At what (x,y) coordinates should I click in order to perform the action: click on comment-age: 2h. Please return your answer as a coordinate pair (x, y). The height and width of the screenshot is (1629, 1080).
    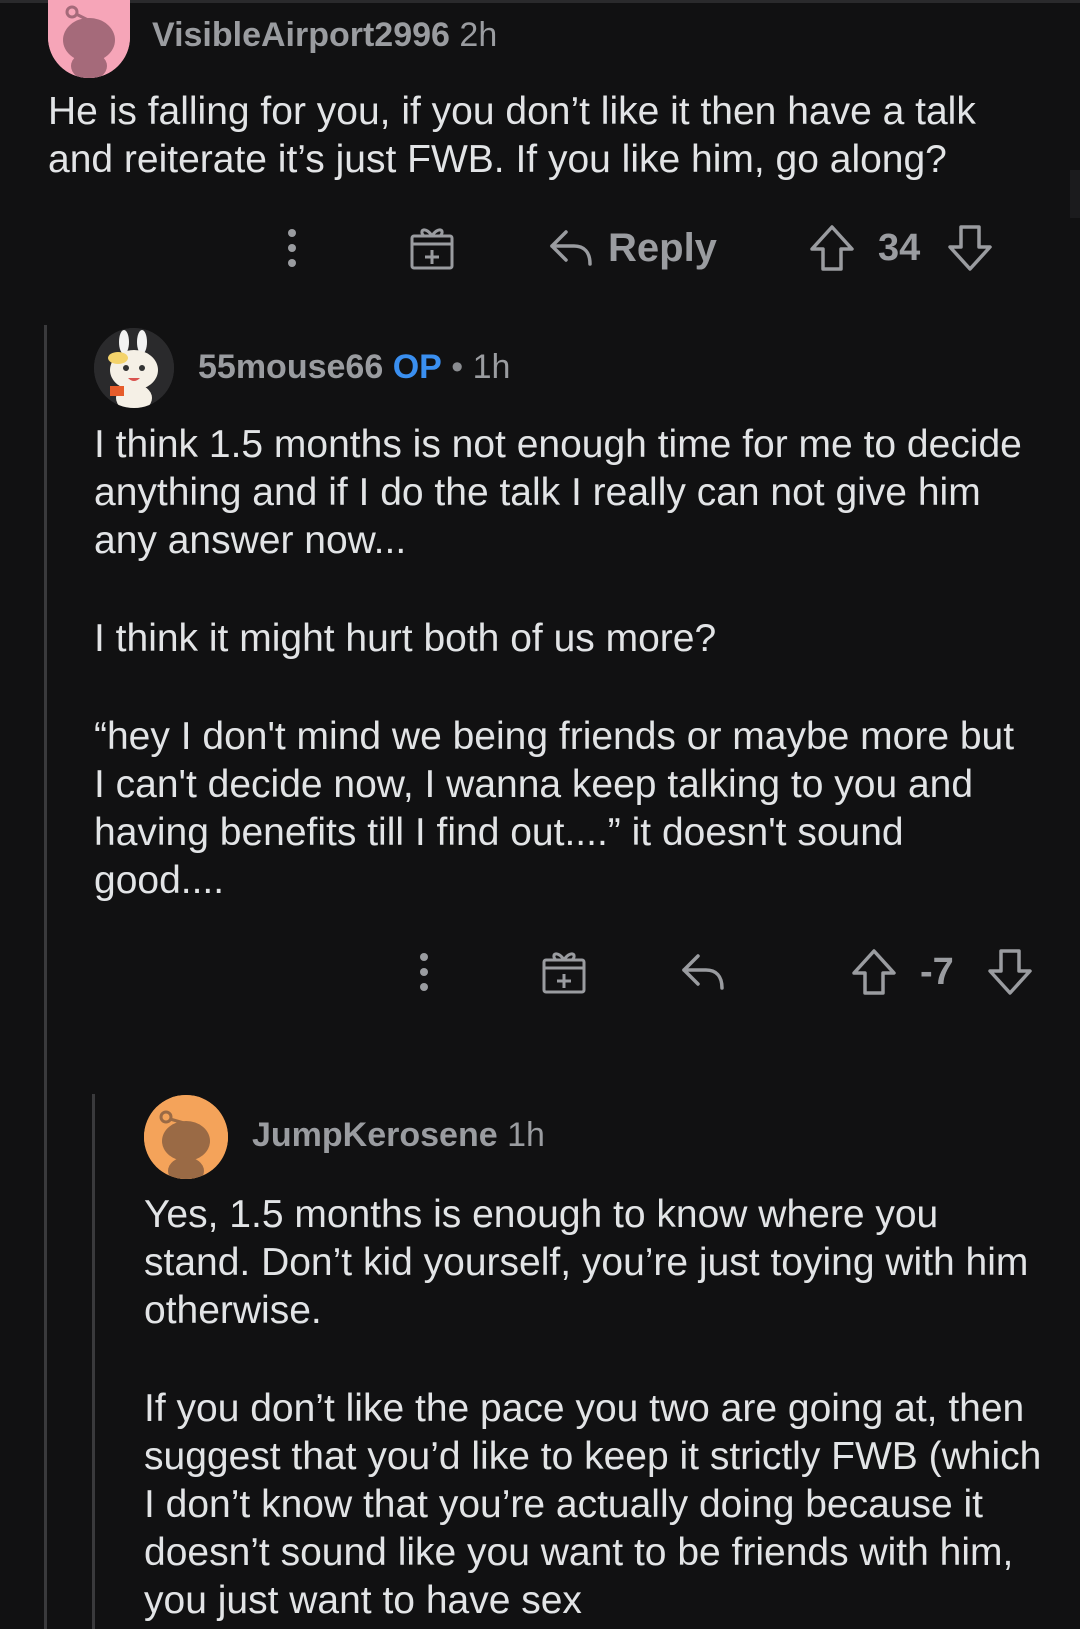
    Looking at the image, I should click on (478, 35).